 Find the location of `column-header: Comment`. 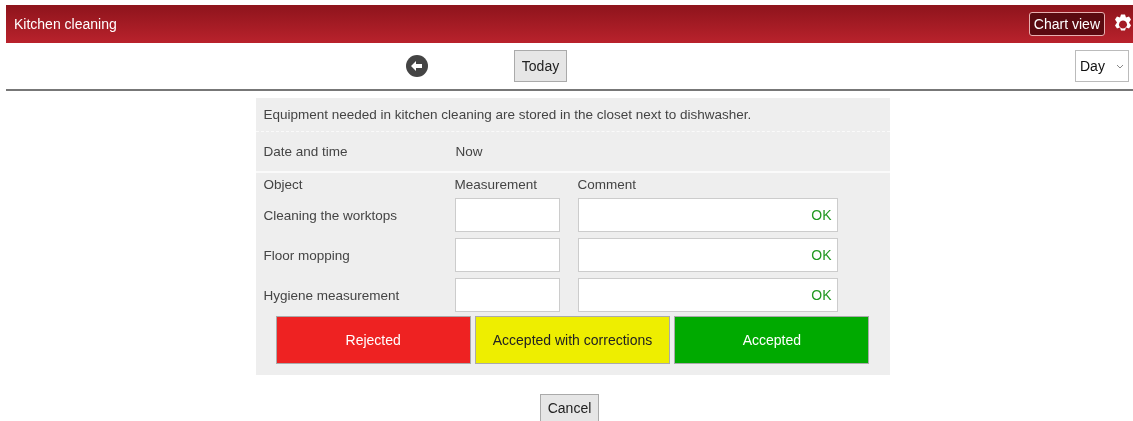

column-header: Comment is located at coordinates (607, 184).